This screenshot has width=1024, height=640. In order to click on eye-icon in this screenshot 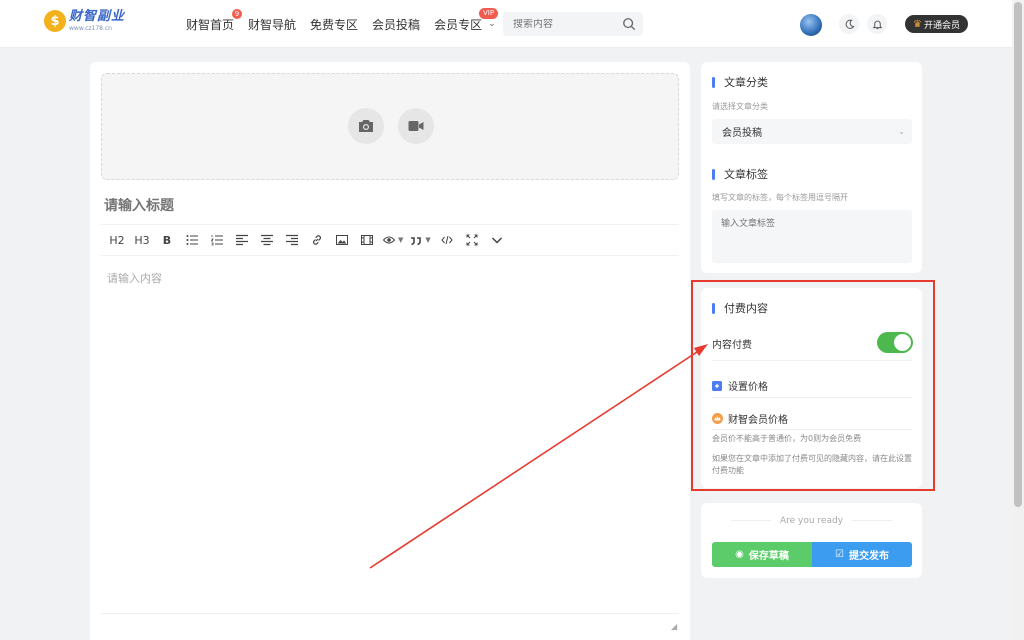, I will do `click(389, 240)`.